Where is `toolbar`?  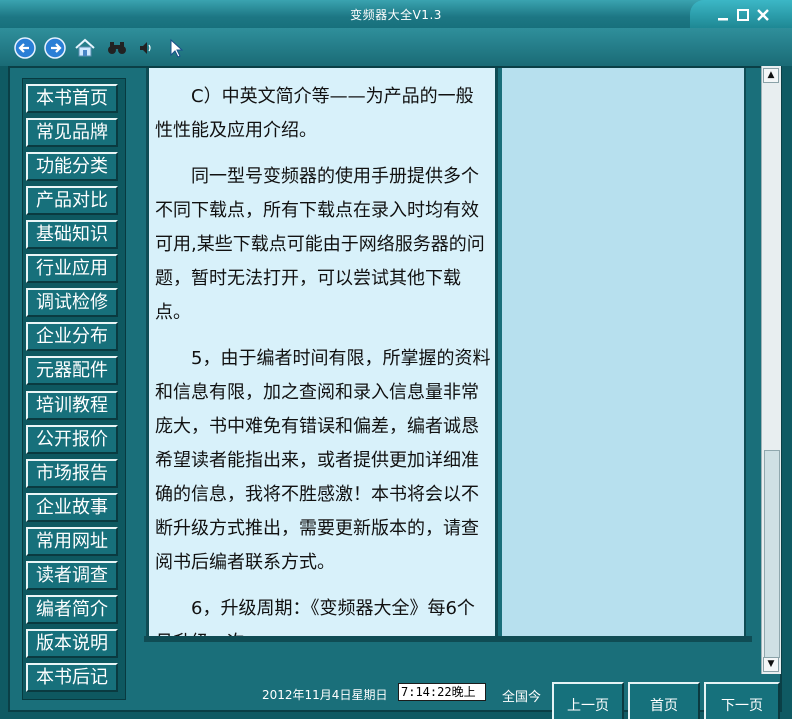
toolbar is located at coordinates (396, 47).